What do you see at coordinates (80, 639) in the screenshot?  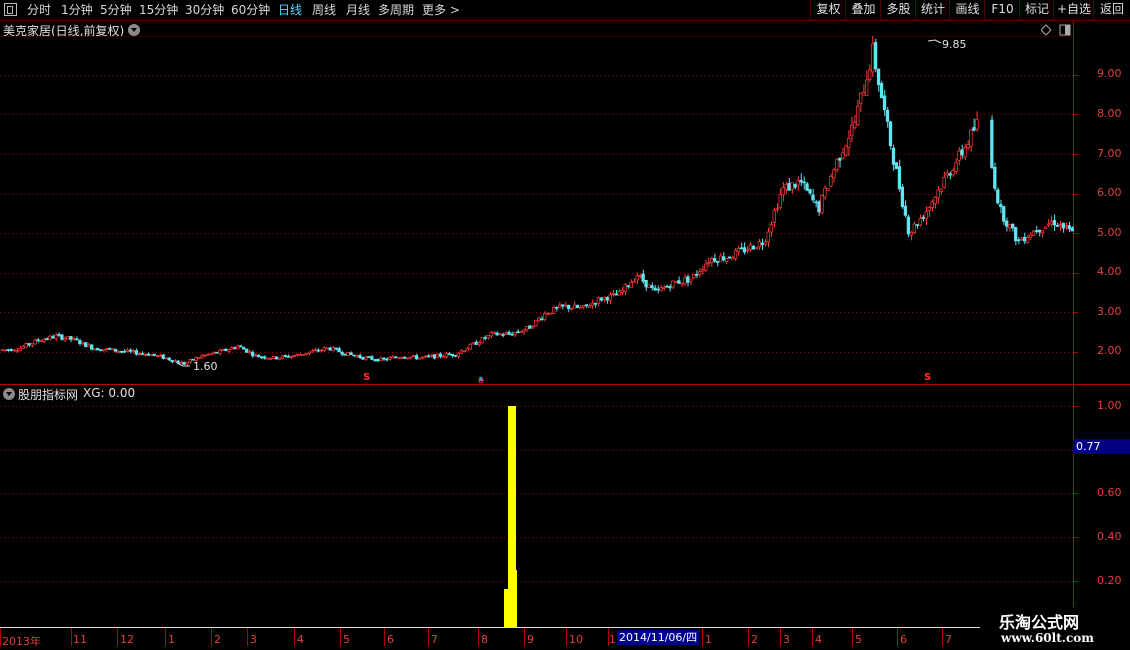 I see `x-axis-label: 11` at bounding box center [80, 639].